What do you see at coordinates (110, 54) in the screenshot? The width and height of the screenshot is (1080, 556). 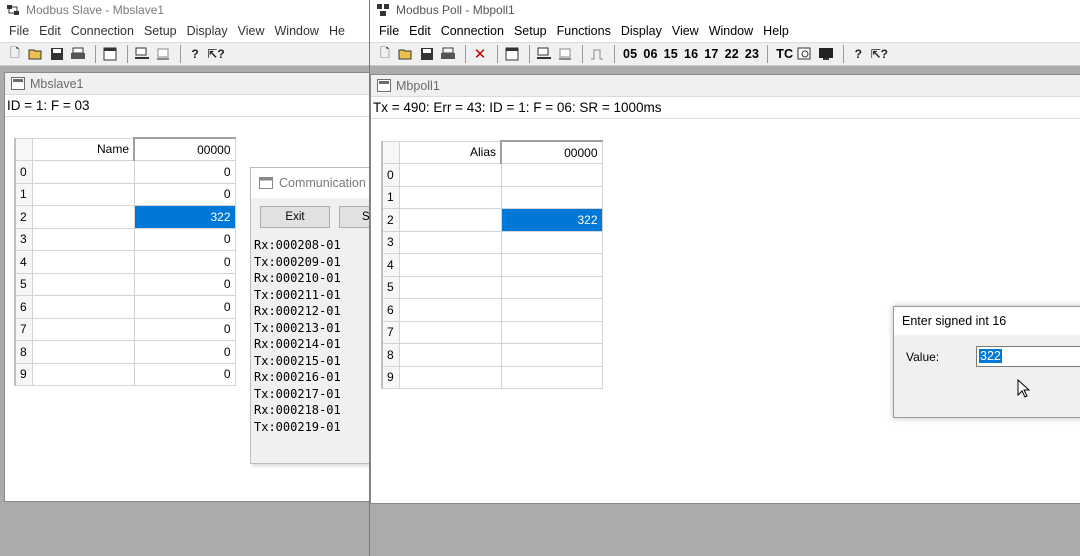 I see `window-icon` at bounding box center [110, 54].